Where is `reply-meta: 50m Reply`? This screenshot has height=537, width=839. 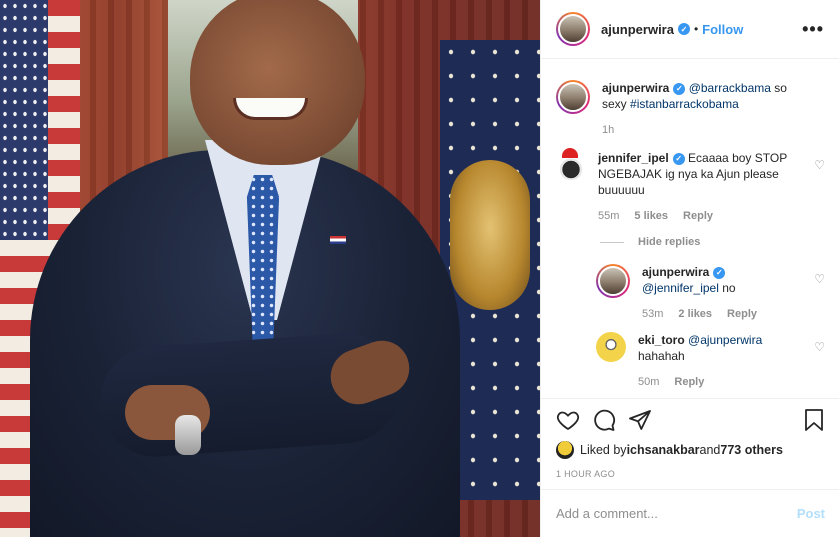 reply-meta: 50m Reply is located at coordinates (718, 382).